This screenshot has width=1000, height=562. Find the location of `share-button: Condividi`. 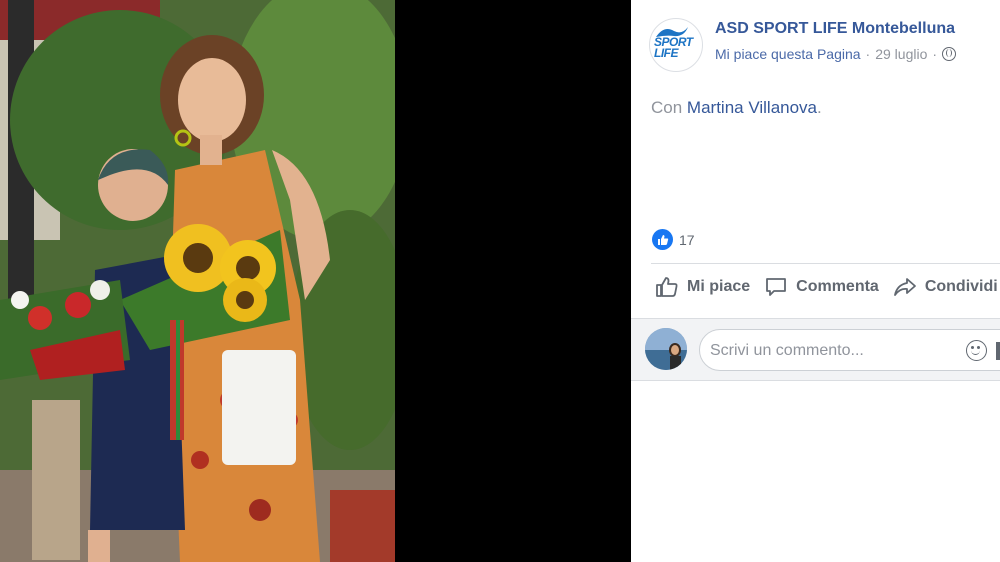

share-button: Condividi is located at coordinates (945, 287).